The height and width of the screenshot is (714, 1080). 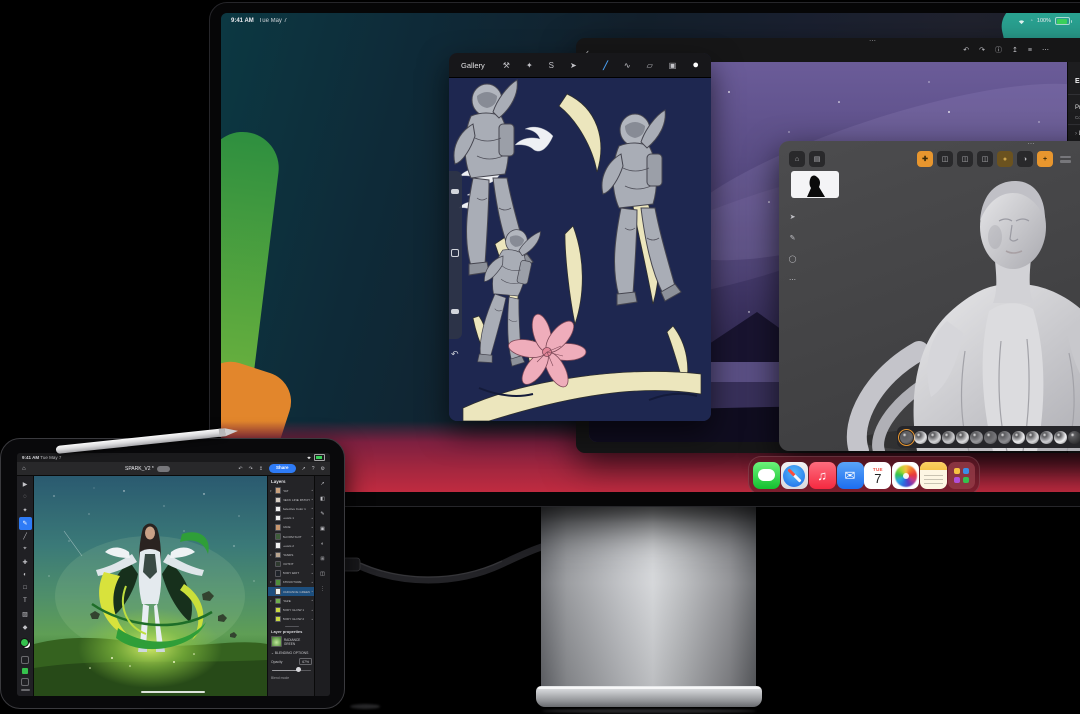 What do you see at coordinates (1005, 159) in the screenshot?
I see `matcap-sphere-icon: ●` at bounding box center [1005, 159].